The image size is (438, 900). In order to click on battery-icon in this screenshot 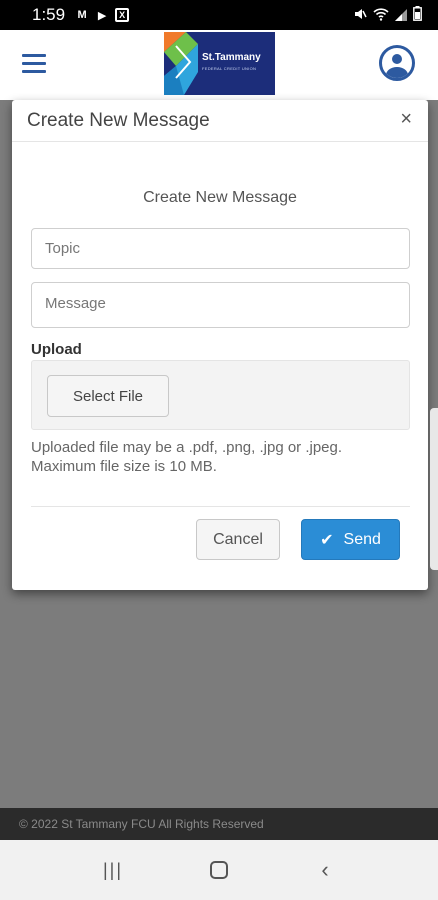, I will do `click(417, 15)`.